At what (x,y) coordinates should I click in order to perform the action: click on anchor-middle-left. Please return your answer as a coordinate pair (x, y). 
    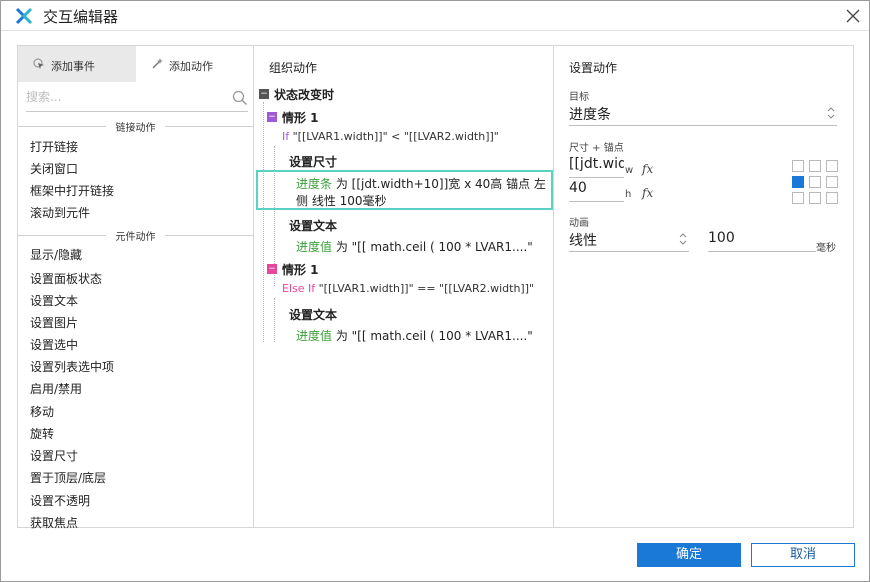
    Looking at the image, I should click on (798, 182).